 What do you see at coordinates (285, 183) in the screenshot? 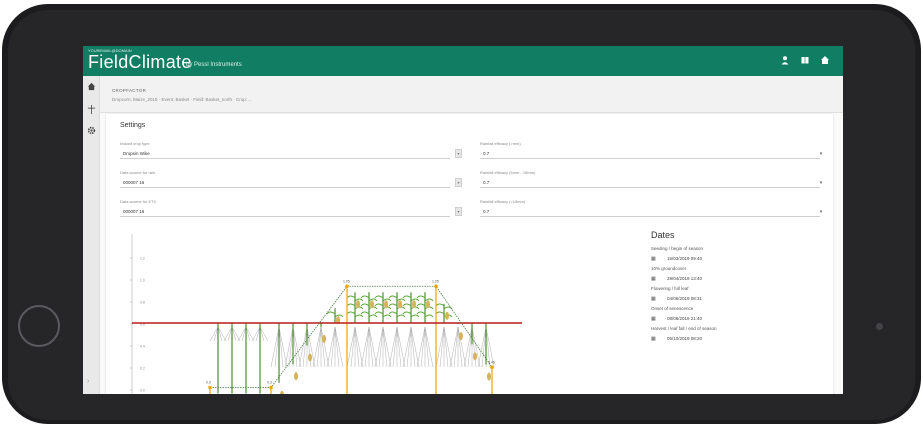
I see `rain-source-field: 000007 16` at bounding box center [285, 183].